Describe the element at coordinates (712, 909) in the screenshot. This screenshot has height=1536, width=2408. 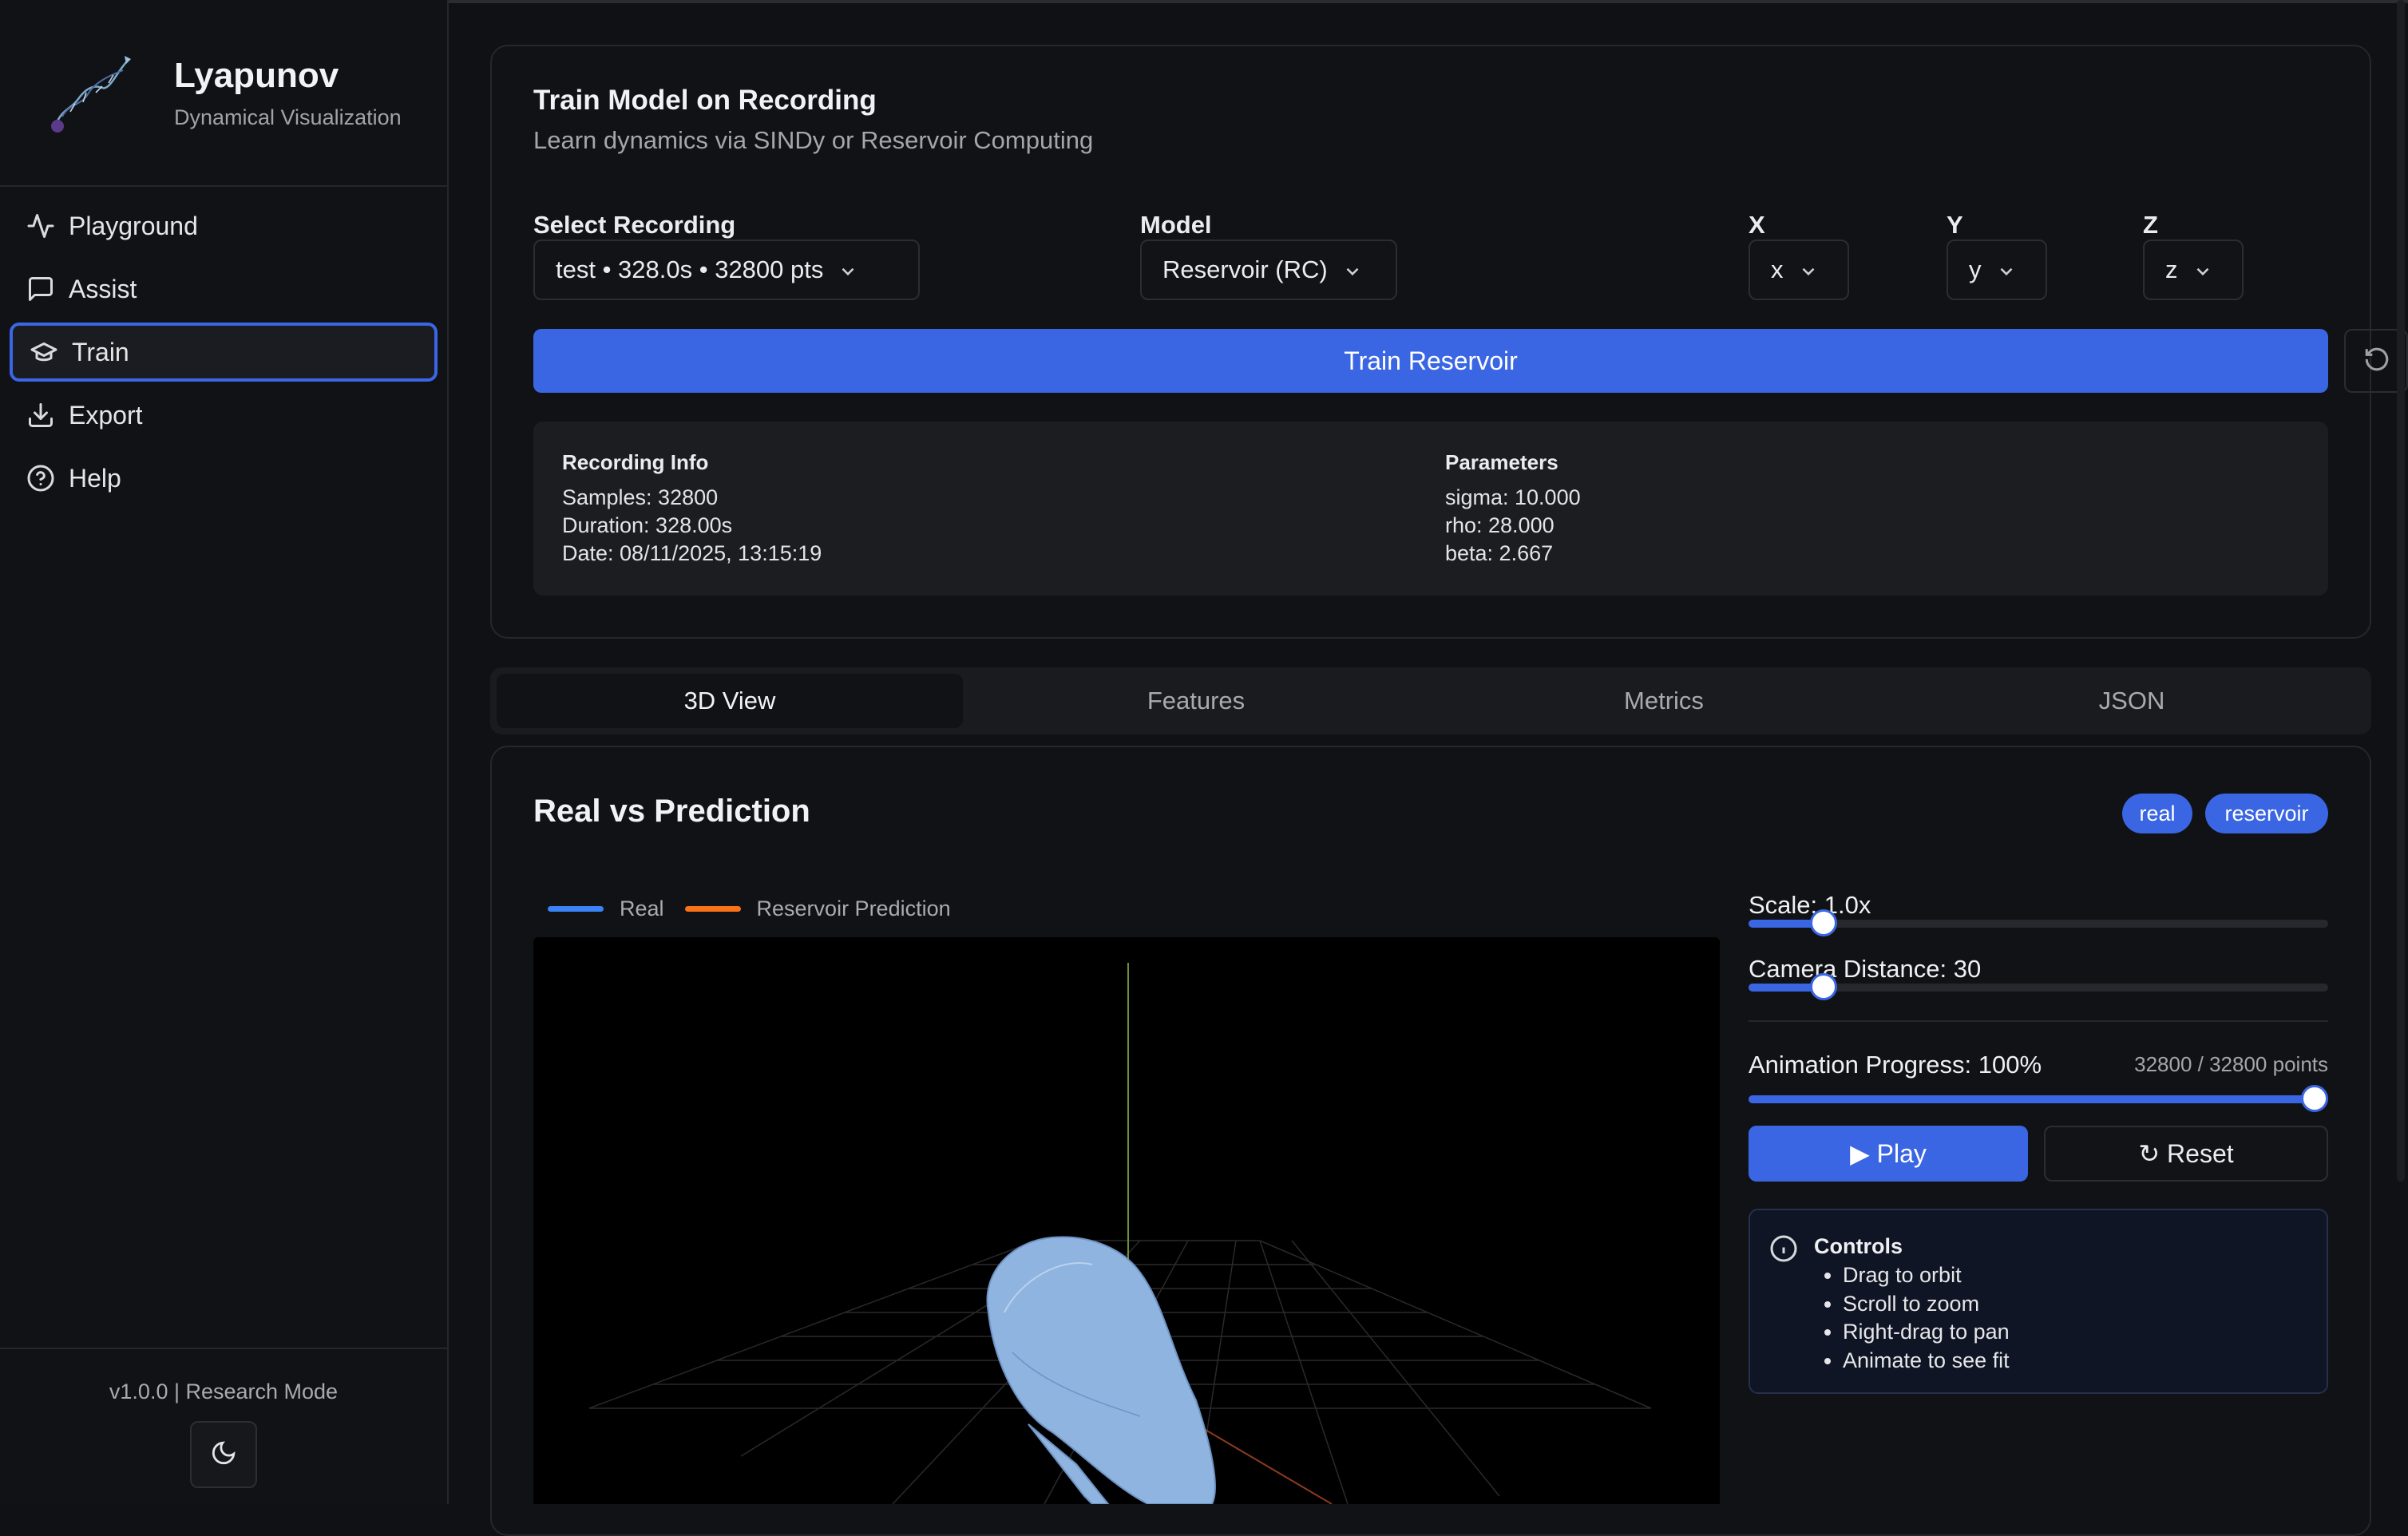
I see `legend-swatch-prediction` at that location.